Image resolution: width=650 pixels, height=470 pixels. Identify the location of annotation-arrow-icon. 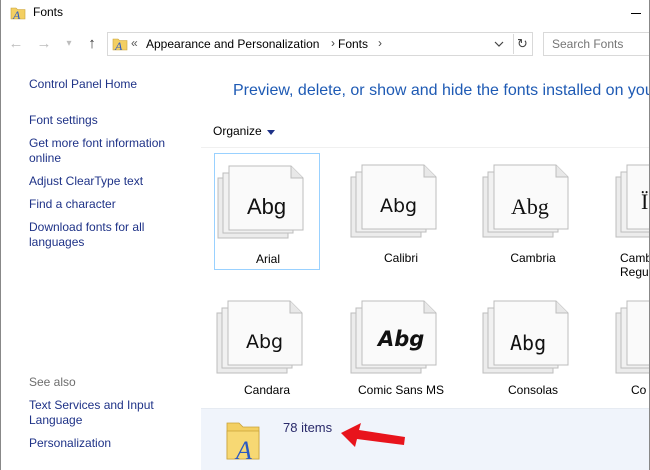
(373, 435).